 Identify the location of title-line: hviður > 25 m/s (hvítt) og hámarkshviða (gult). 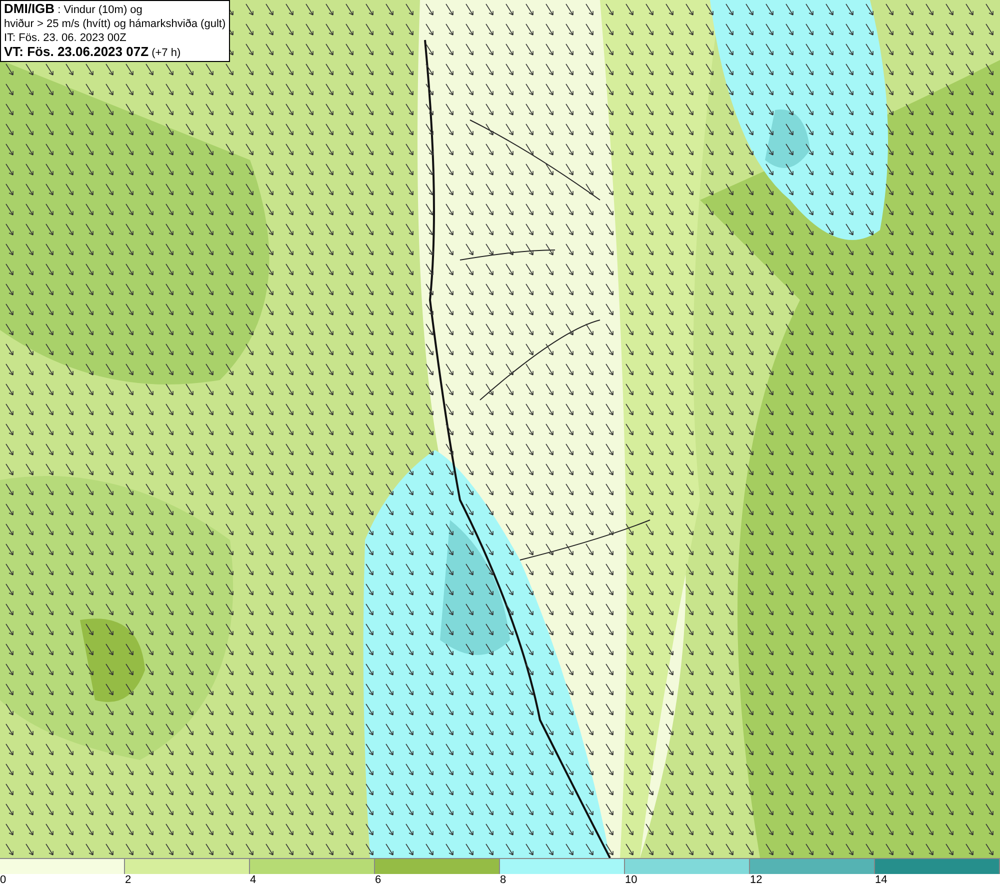
(115, 24).